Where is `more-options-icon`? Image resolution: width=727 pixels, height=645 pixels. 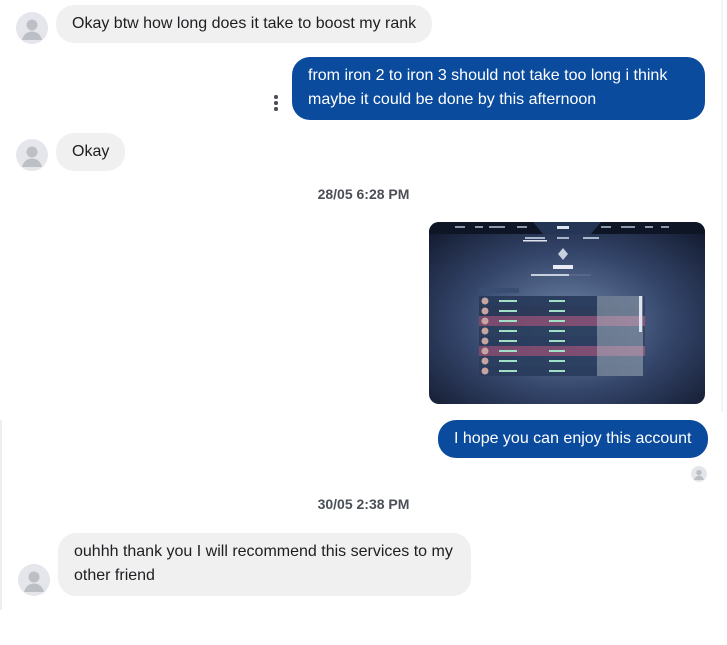 more-options-icon is located at coordinates (276, 105).